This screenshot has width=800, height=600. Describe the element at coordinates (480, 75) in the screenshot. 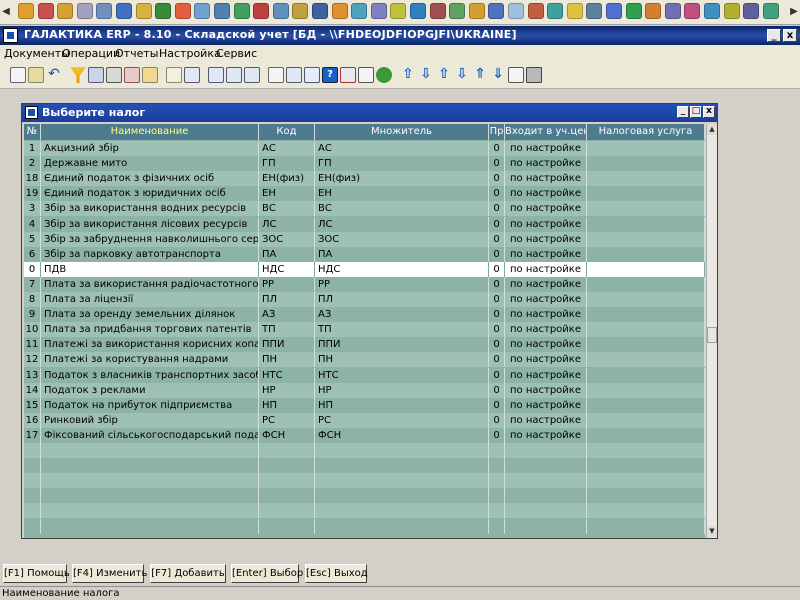

I see `first-record-icon: ⇑` at that location.